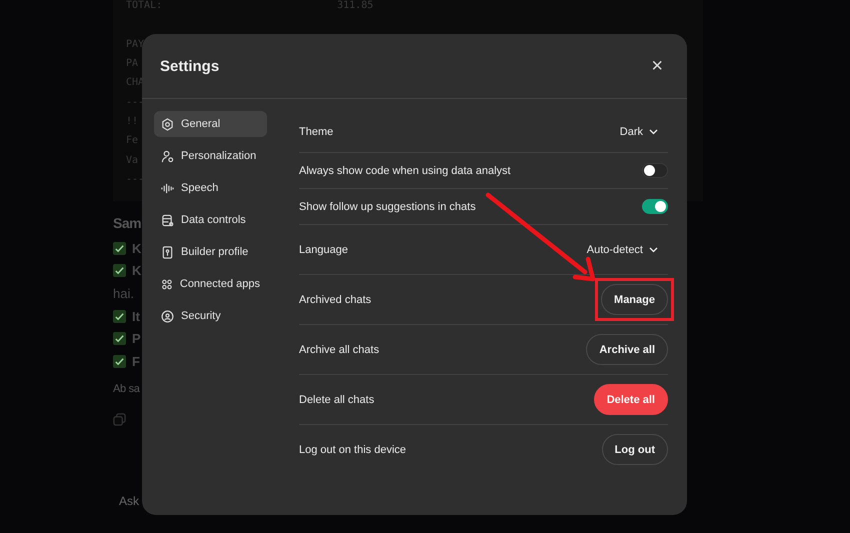  I want to click on sidebar-item: Security, so click(210, 316).